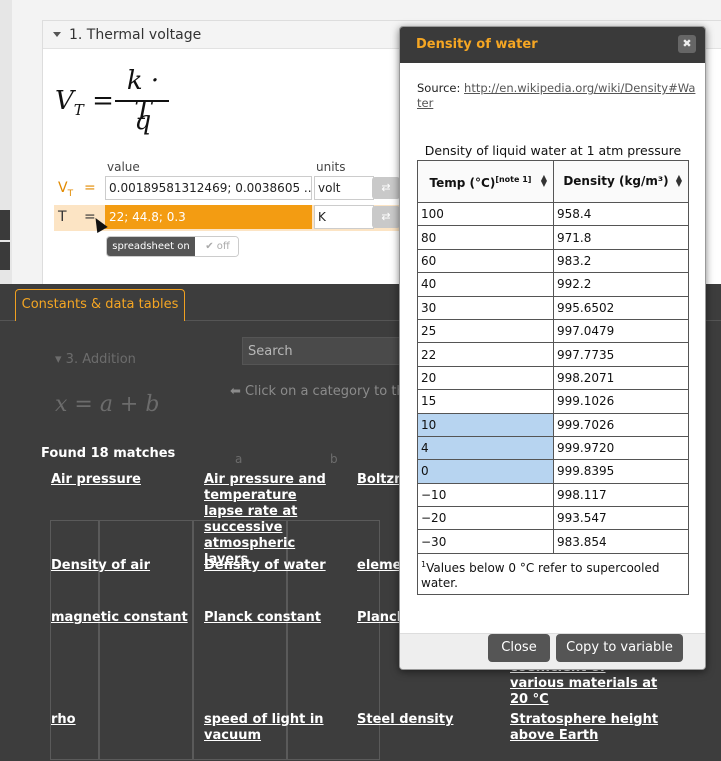 Image resolution: width=721 pixels, height=761 pixels. What do you see at coordinates (276, 618) in the screenshot?
I see `link-planck-constant: Planck constant` at bounding box center [276, 618].